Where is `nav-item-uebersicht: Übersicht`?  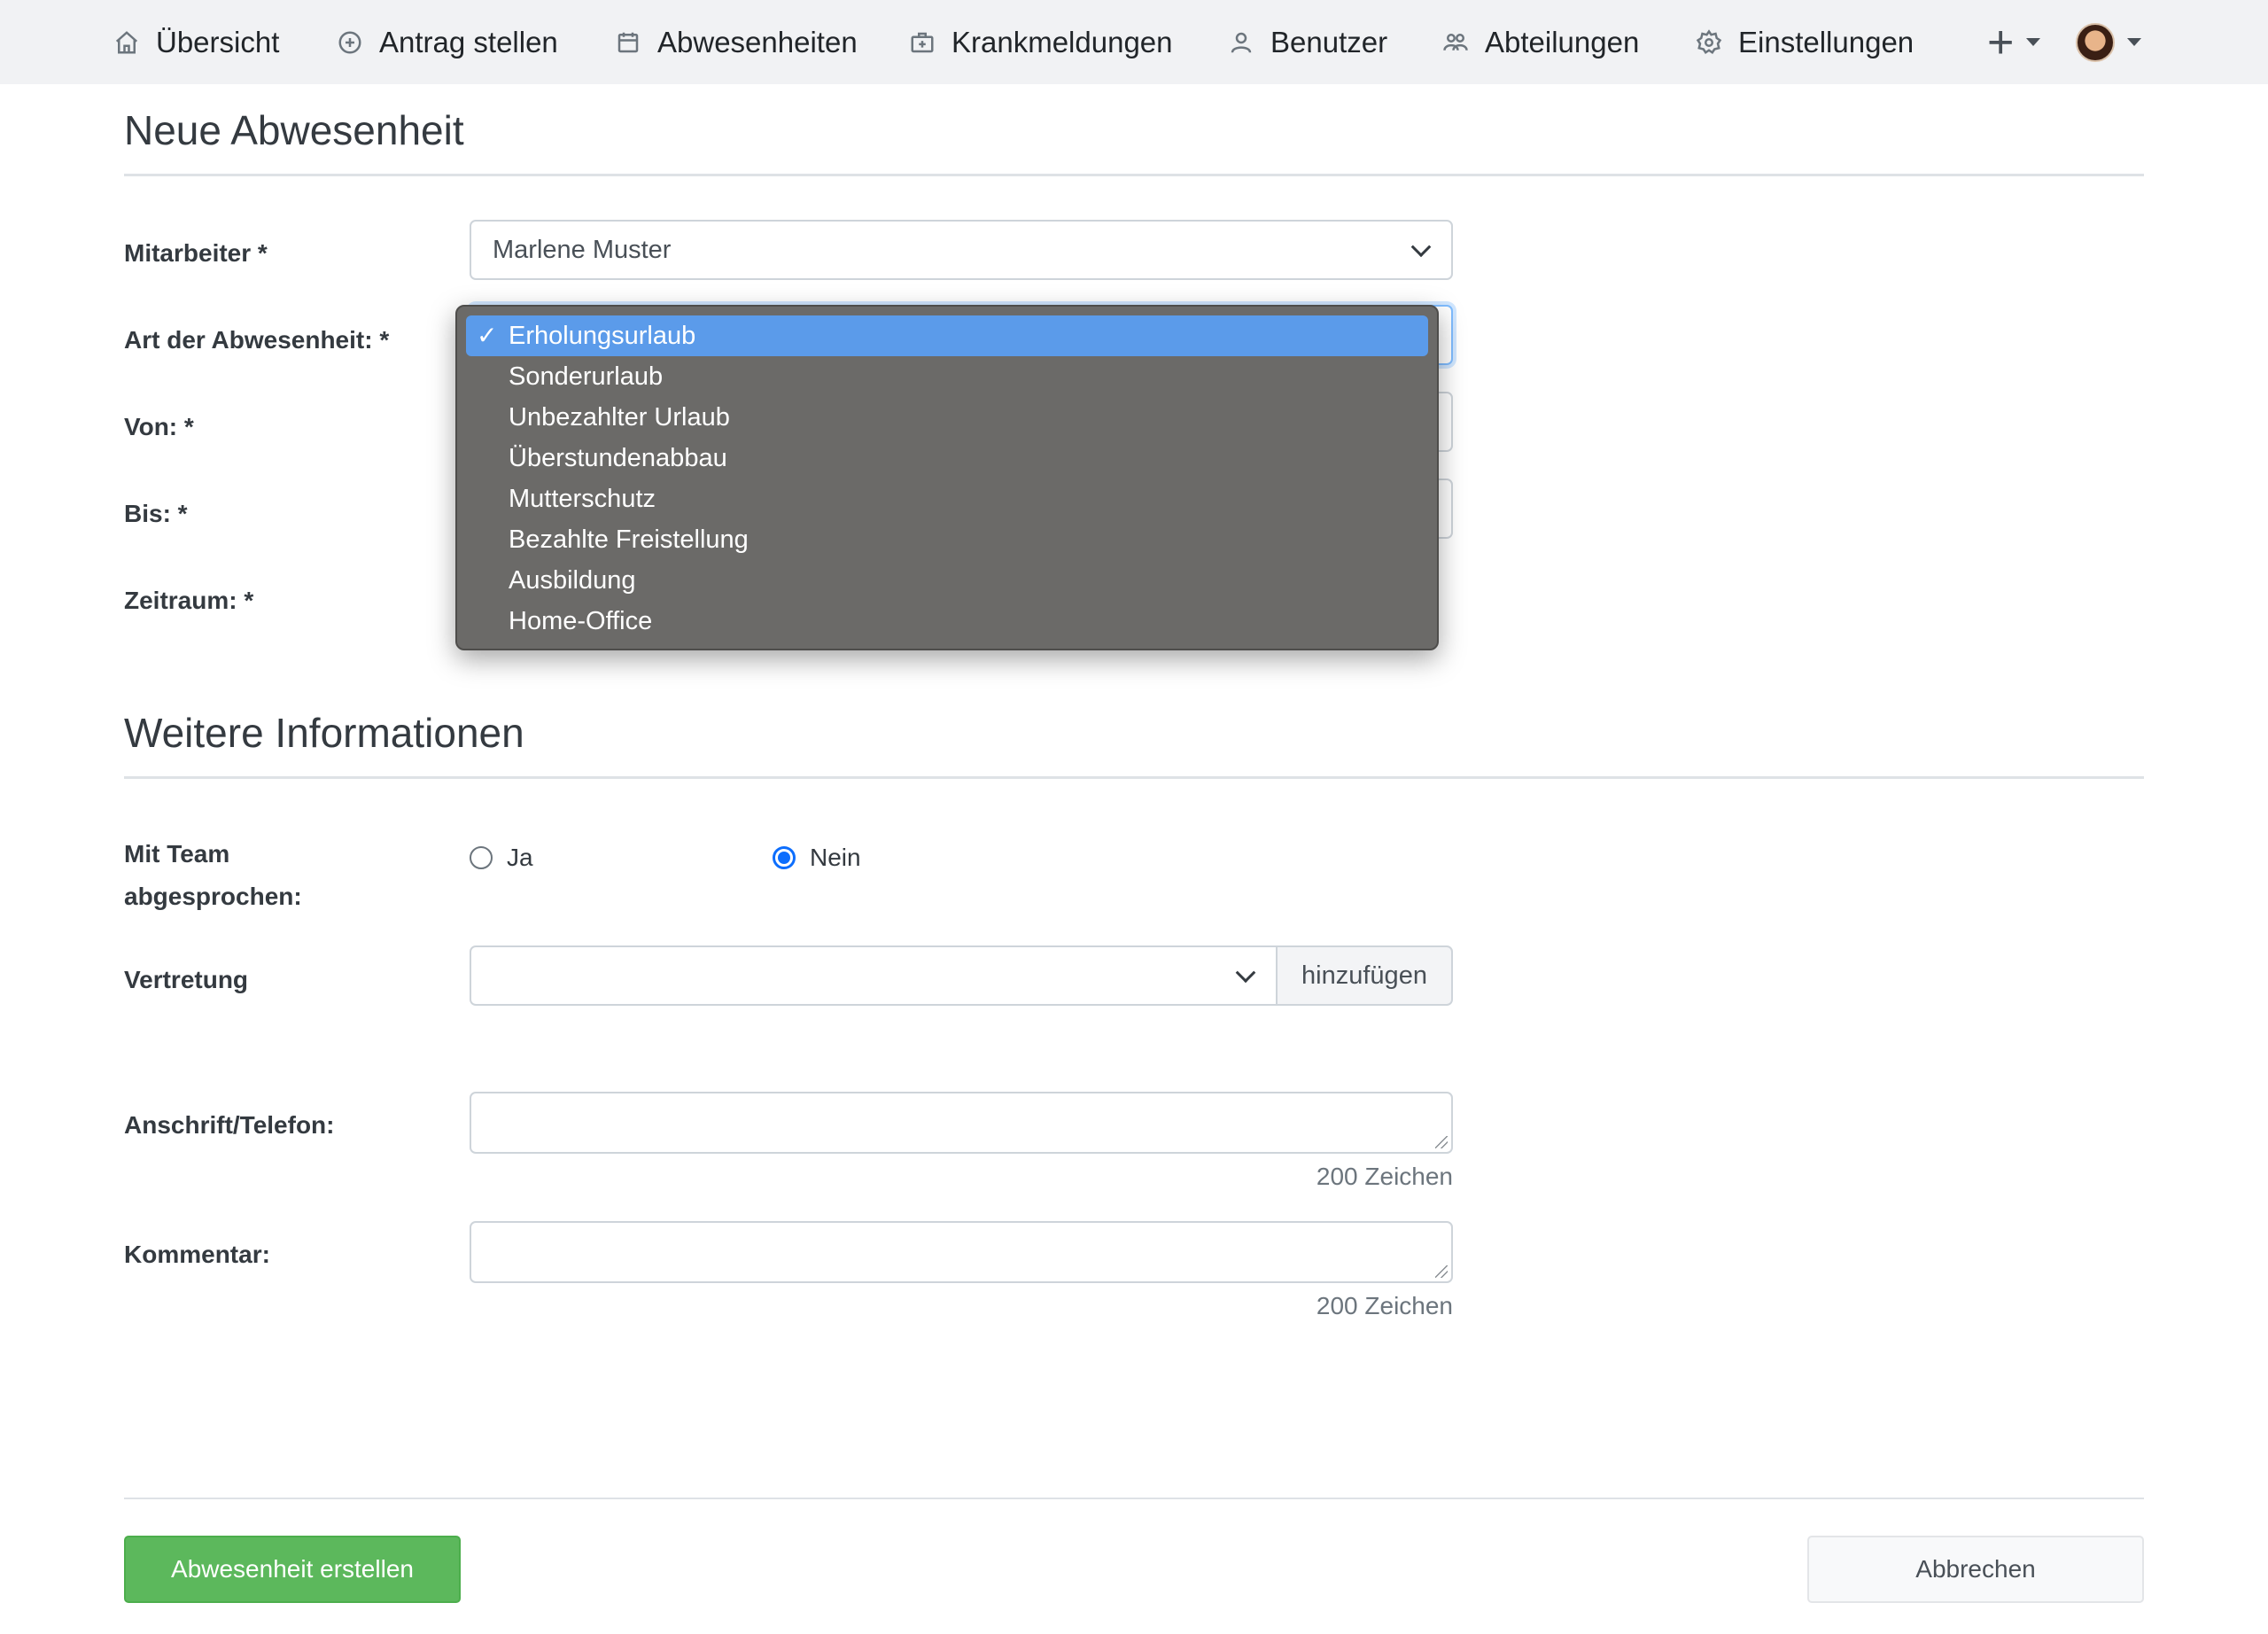
nav-item-uebersicht: Übersicht is located at coordinates (196, 42).